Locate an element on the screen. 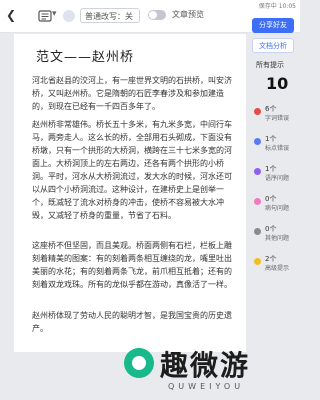 The width and height of the screenshot is (320, 400). hint-item-word-order: 1个 语序问题 is located at coordinates (277, 176).